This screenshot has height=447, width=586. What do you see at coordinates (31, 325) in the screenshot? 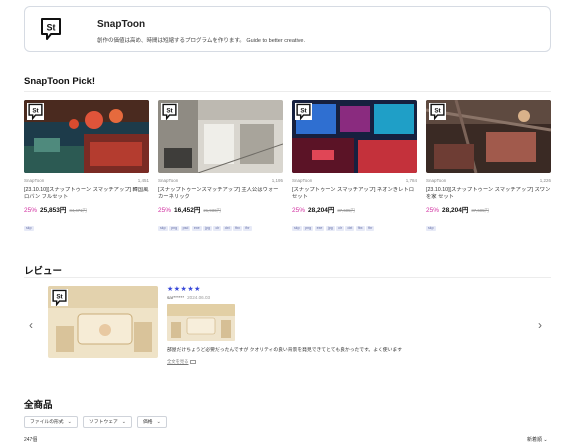
I see `chevron-left-icon: ‹` at bounding box center [31, 325].